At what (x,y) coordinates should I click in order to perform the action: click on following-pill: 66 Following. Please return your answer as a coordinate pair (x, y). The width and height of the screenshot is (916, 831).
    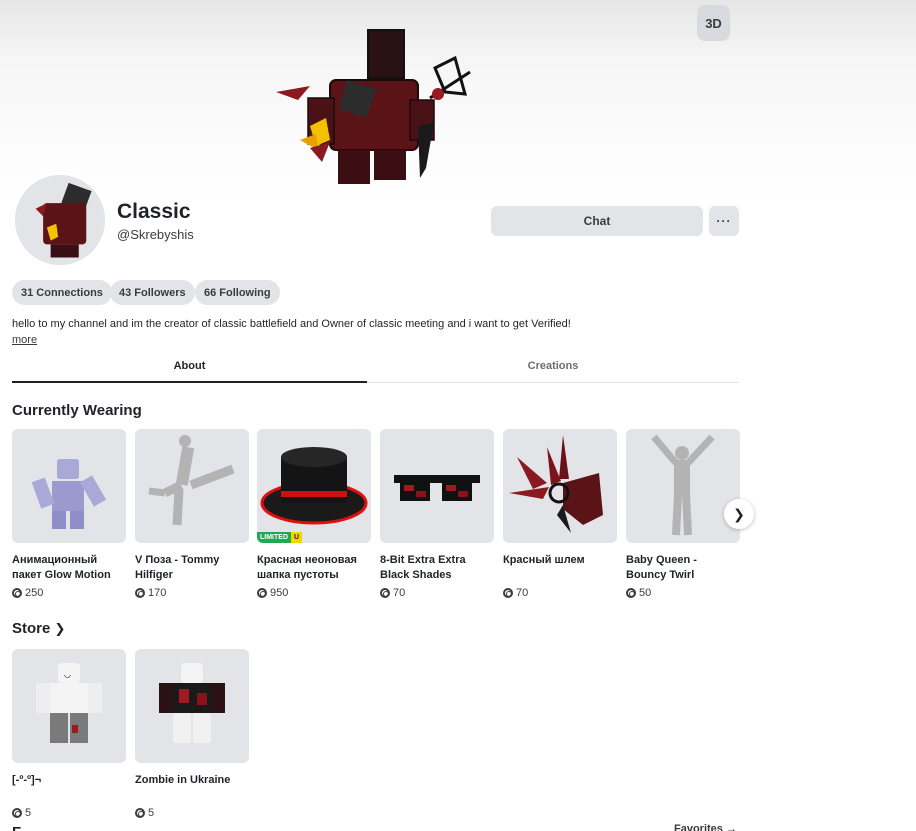
    Looking at the image, I should click on (237, 292).